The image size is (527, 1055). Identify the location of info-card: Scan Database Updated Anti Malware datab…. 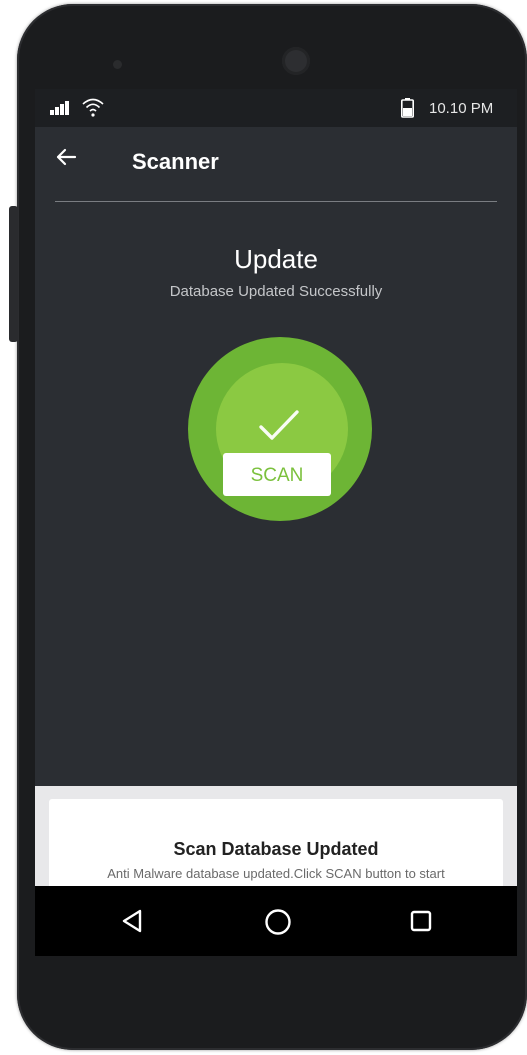
(276, 842).